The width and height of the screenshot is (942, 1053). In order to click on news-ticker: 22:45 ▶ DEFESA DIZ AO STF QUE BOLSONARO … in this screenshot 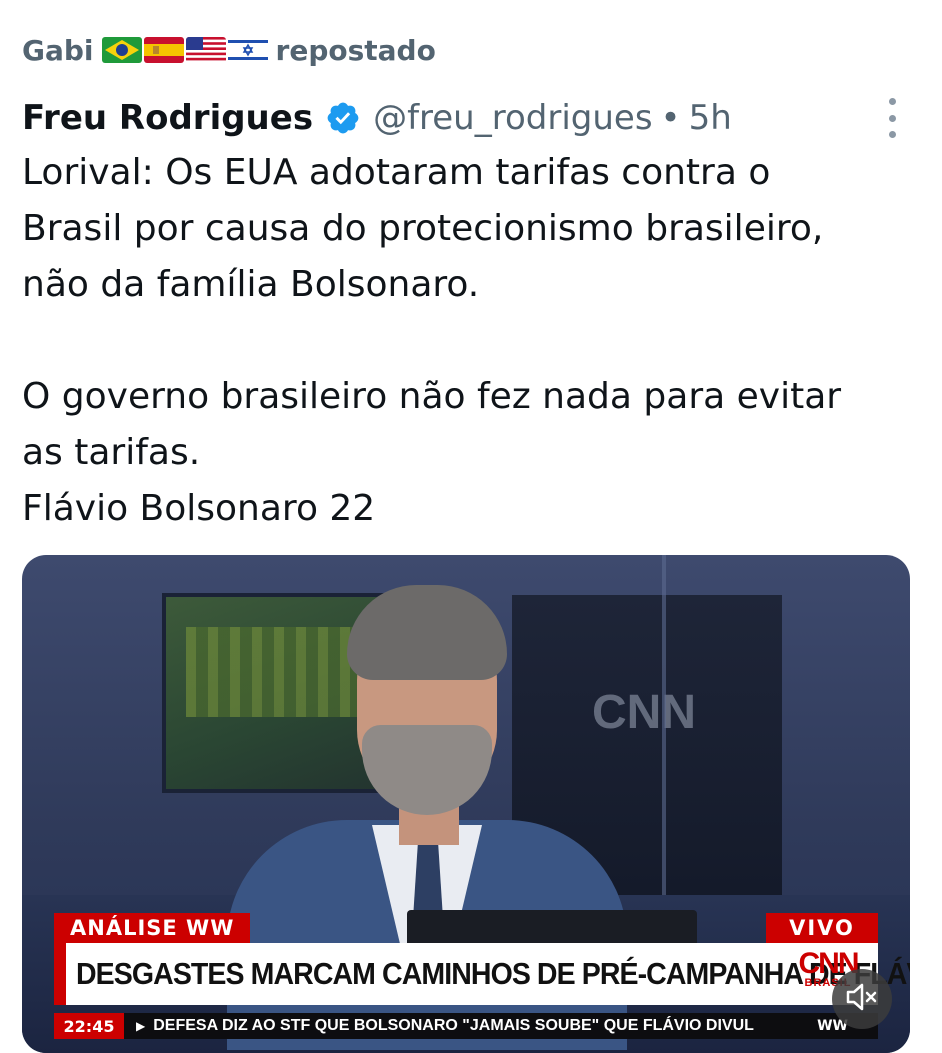, I will do `click(466, 1026)`.